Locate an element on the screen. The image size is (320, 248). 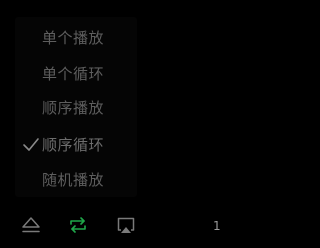
airplay-icon is located at coordinates (126, 225).